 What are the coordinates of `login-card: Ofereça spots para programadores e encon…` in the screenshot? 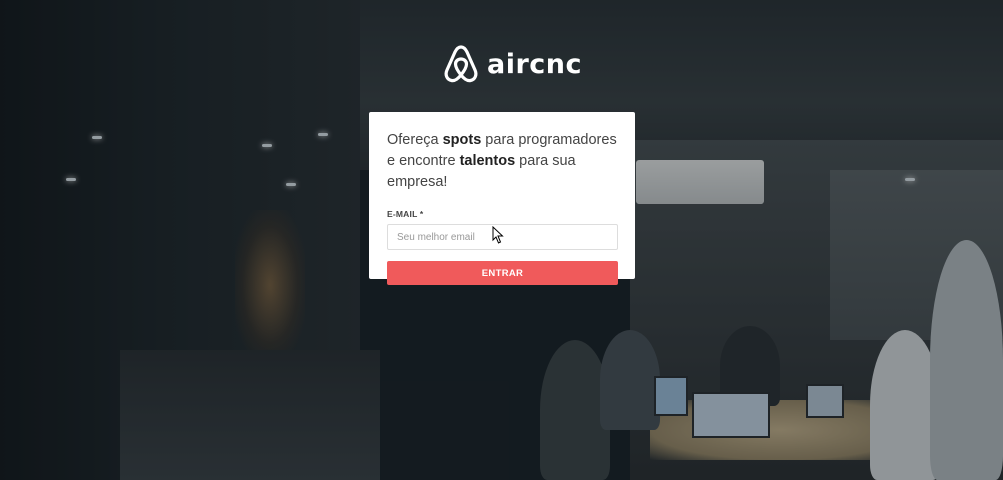 It's located at (502, 198).